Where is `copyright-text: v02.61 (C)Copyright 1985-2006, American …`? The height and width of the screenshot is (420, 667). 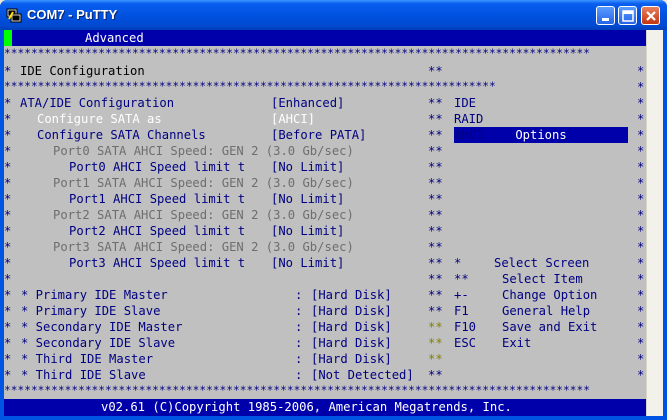 copyright-text: v02.61 (C)Copyright 1985-2006, American … is located at coordinates (306, 407).